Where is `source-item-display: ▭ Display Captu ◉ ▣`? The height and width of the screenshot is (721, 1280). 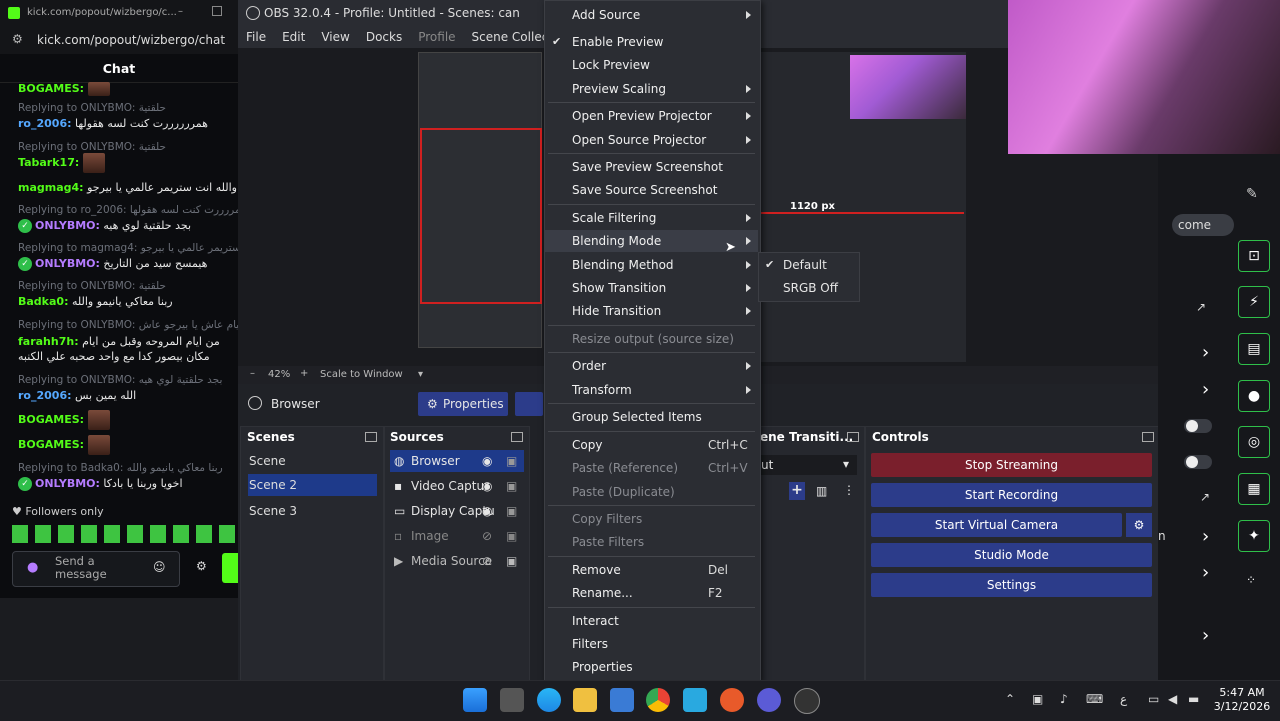
source-item-display: ▭ Display Captu ◉ ▣ is located at coordinates (457, 511).